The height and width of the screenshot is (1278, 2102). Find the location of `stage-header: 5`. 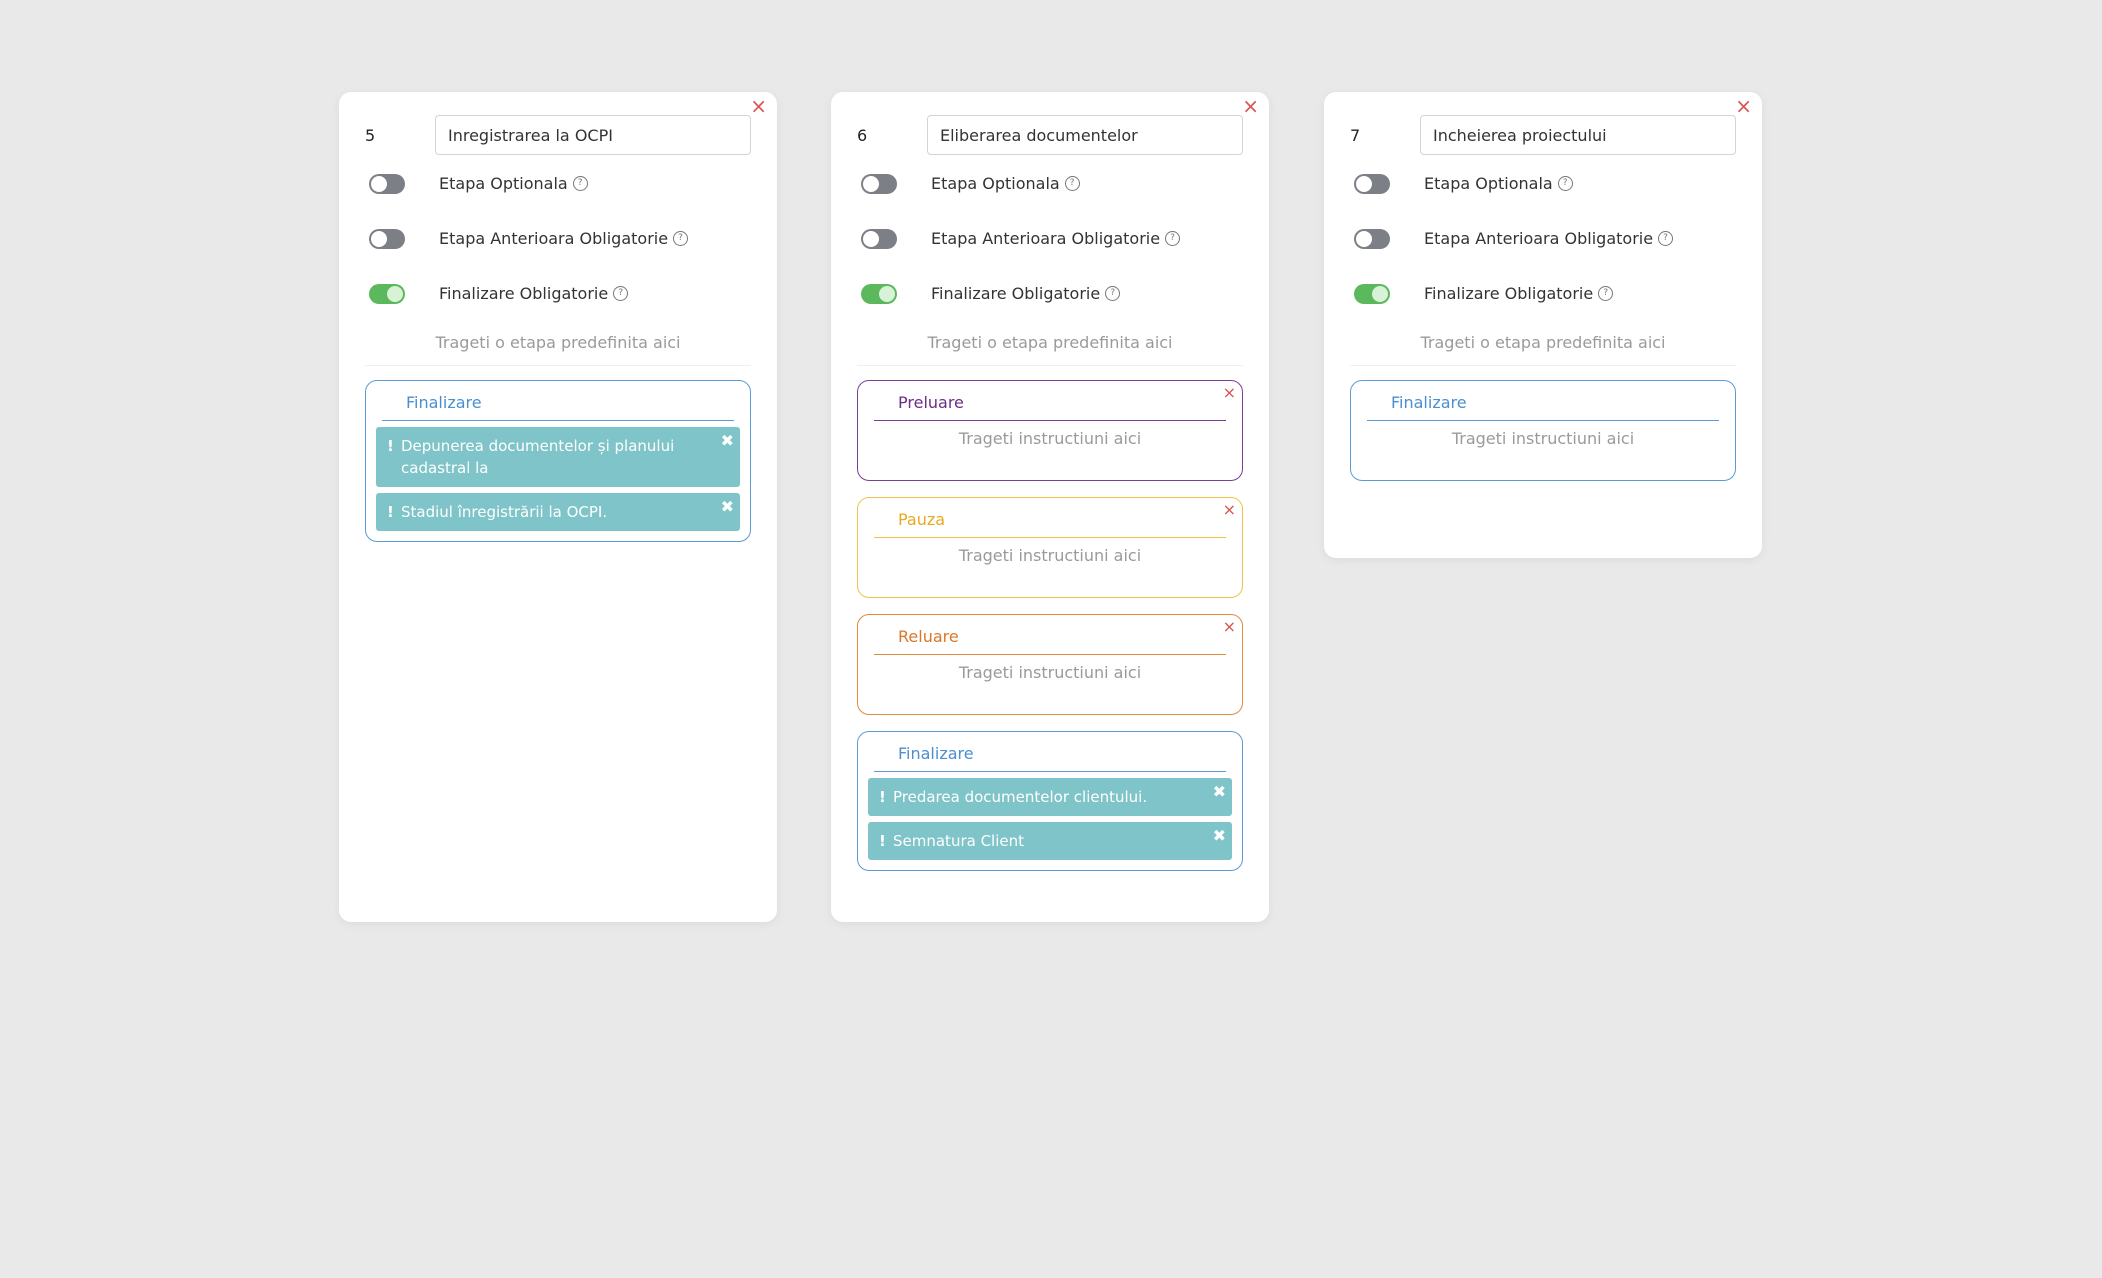

stage-header: 5 is located at coordinates (558, 135).